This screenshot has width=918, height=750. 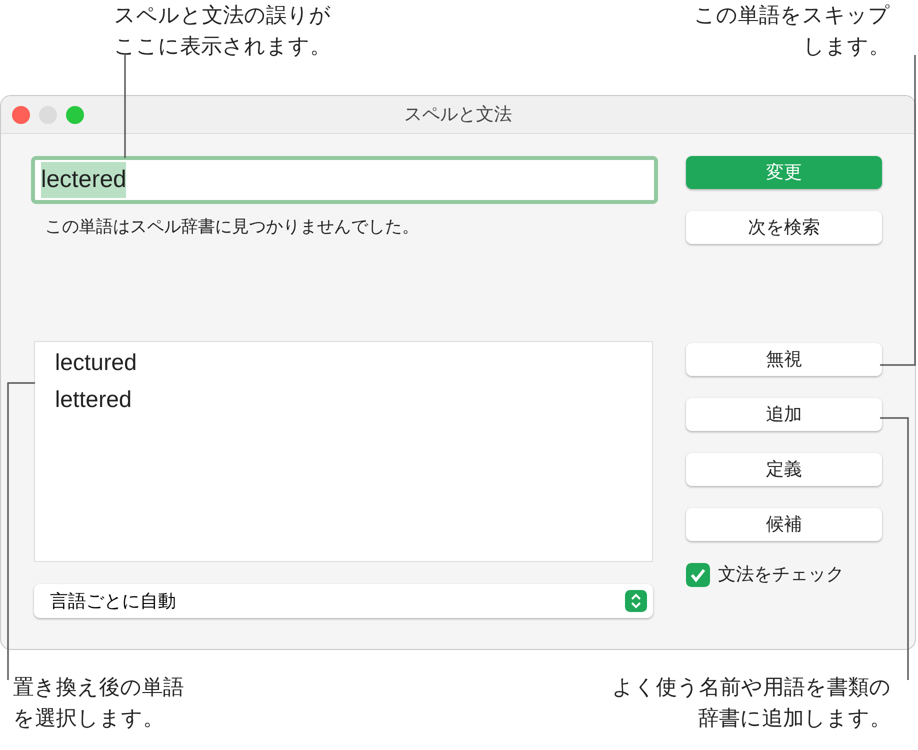 I want to click on checkbox-label: 文法をチェック, so click(x=781, y=574).